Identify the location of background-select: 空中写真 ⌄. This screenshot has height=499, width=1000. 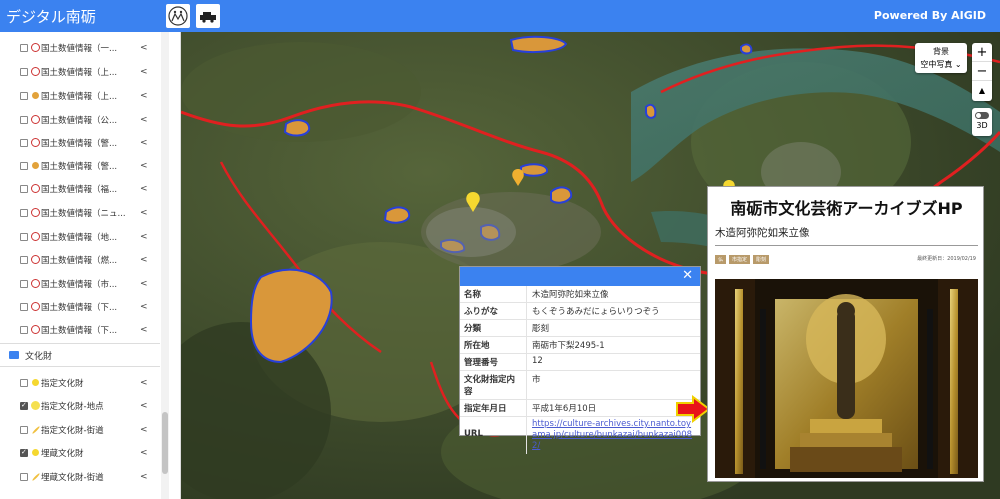
(941, 64).